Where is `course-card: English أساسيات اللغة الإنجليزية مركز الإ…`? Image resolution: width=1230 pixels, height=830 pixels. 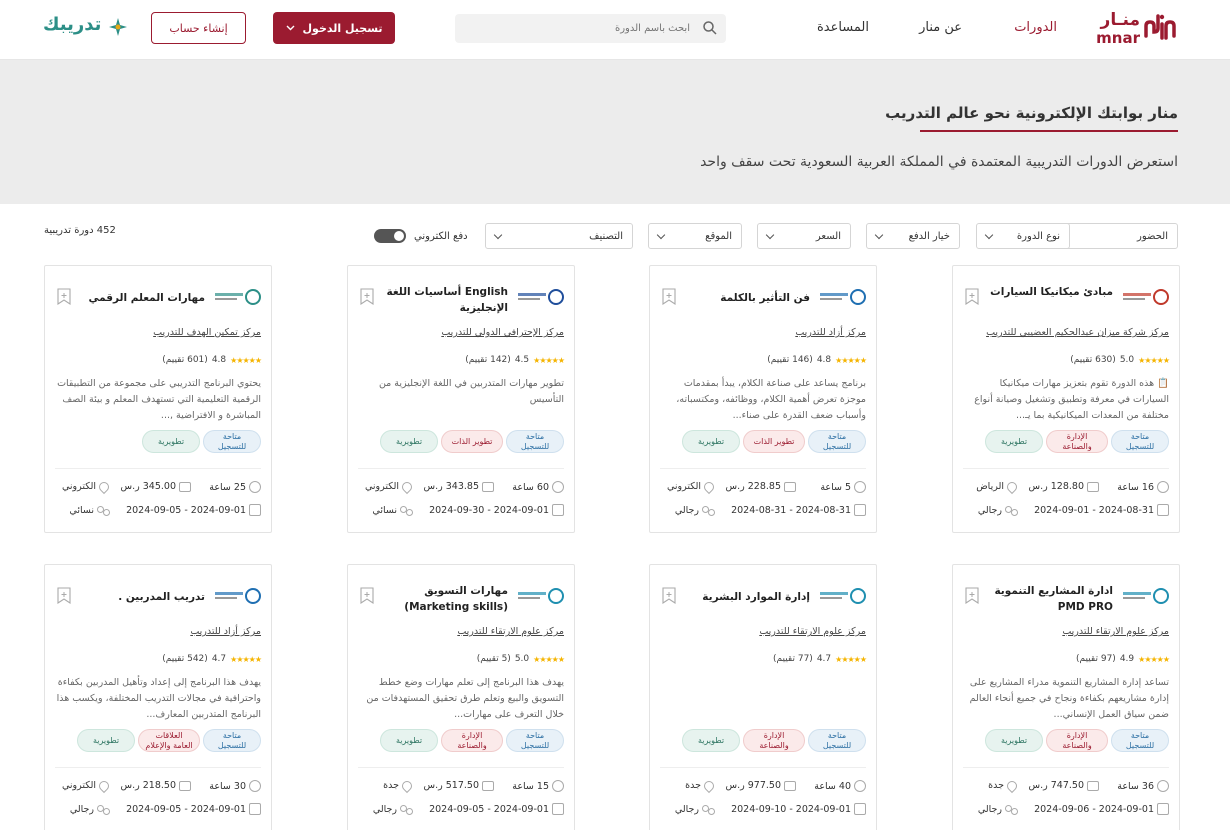 course-card: English أساسيات اللغة الإنجليزية مركز الإ… is located at coordinates (461, 399).